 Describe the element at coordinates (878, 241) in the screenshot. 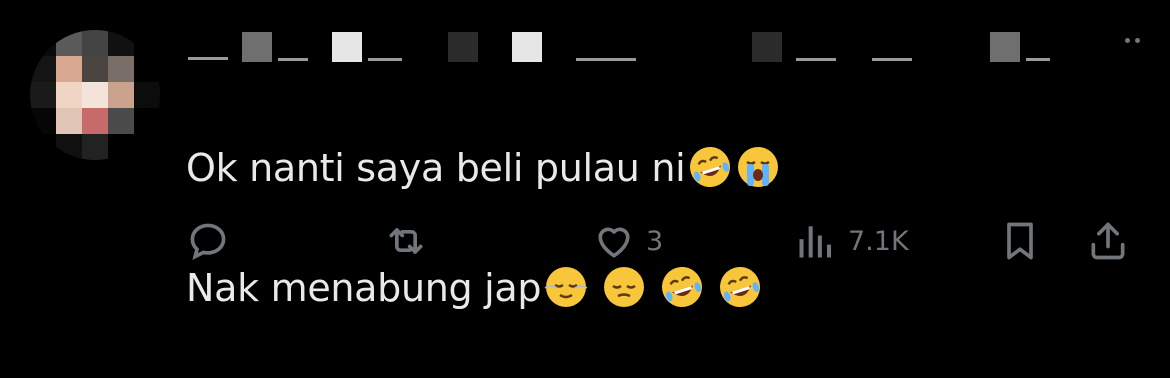

I see `view-count: 7.1K` at that location.